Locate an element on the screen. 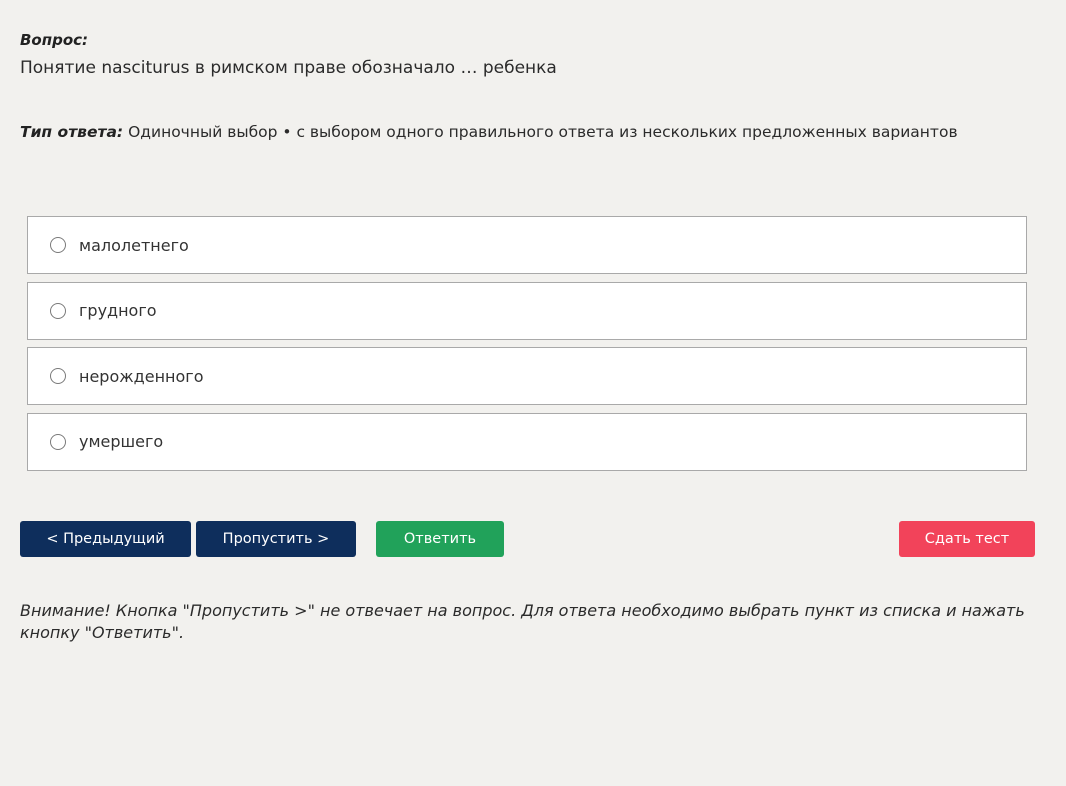 The image size is (1066, 786). answer-option: малолетнего is located at coordinates (527, 245).